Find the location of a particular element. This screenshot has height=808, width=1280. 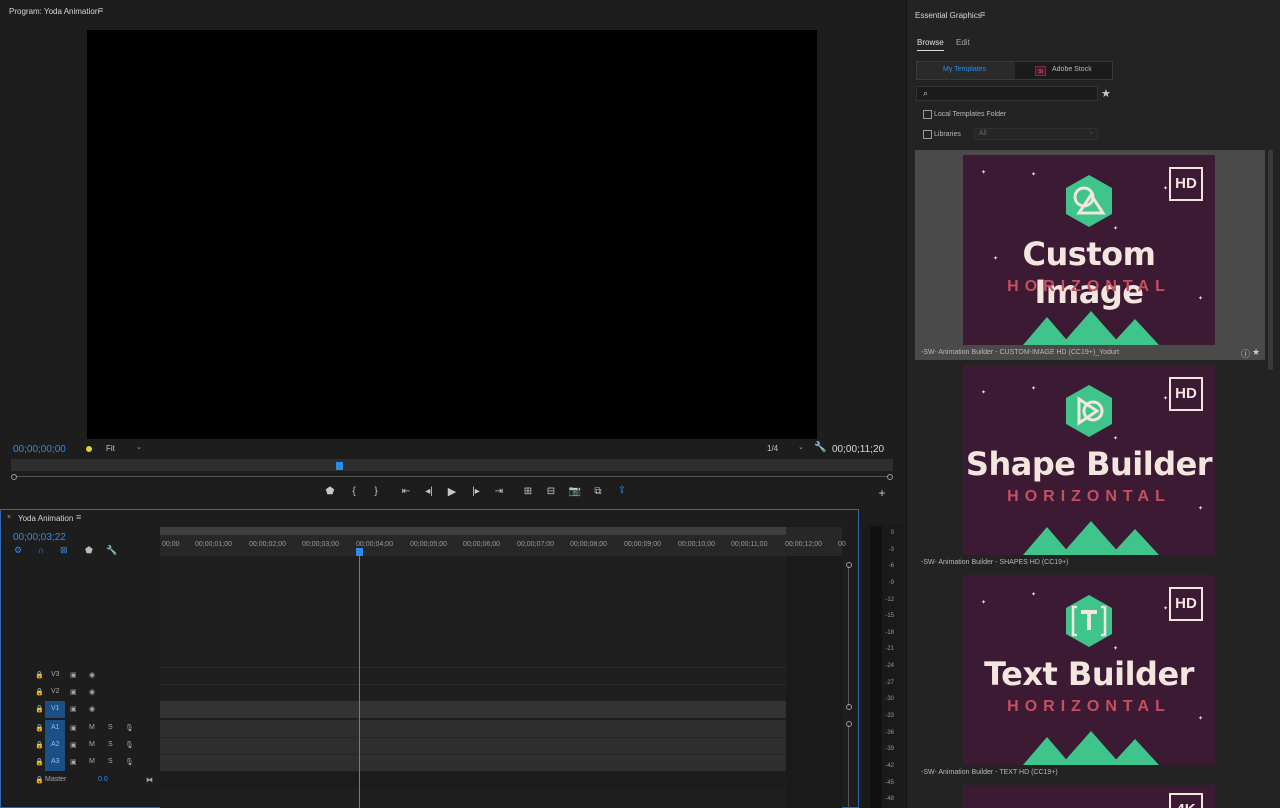

track-label: V2 is located at coordinates (55, 691).